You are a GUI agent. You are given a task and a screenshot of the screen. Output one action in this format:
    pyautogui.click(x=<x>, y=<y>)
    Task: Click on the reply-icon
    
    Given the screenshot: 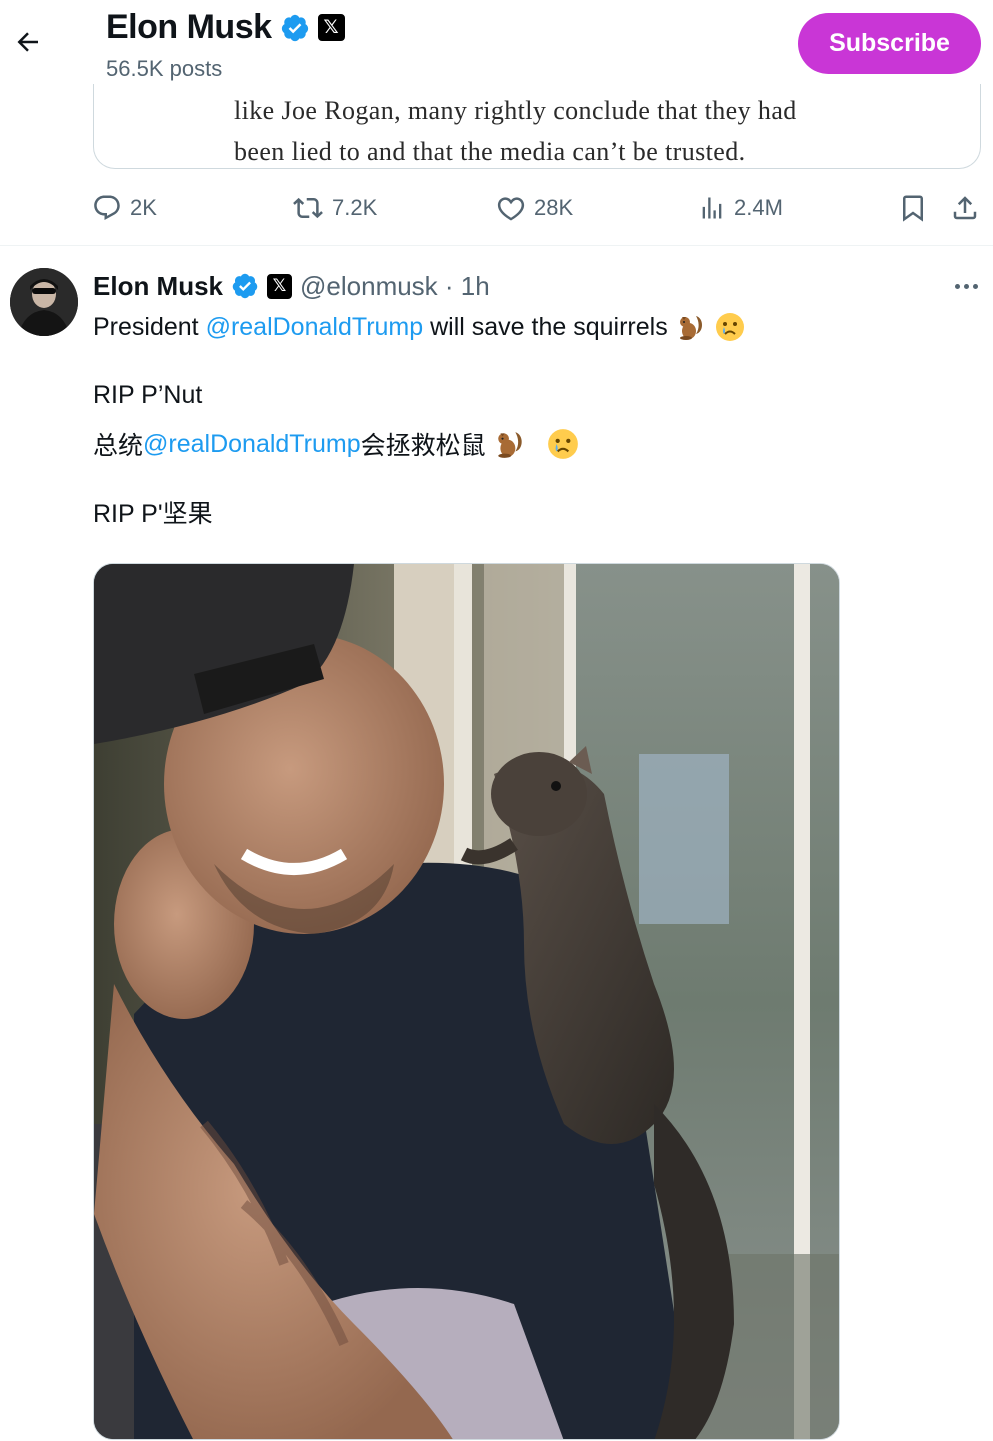 What is the action you would take?
    pyautogui.click(x=107, y=208)
    